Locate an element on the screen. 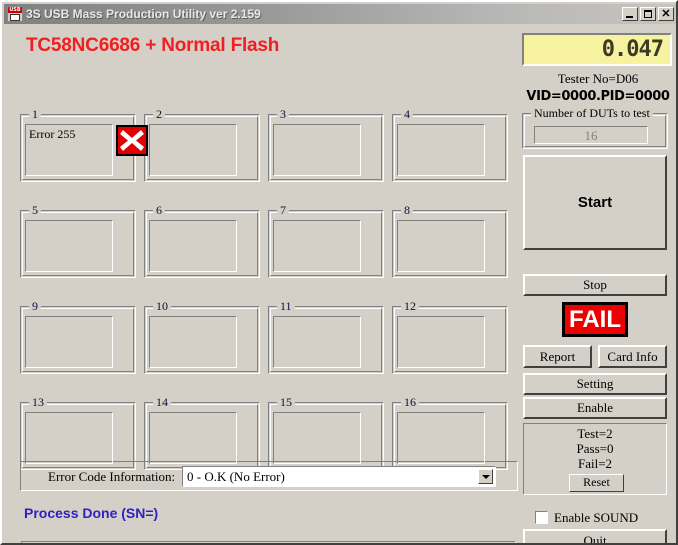 The height and width of the screenshot is (545, 678). dut-cell-number: 14 is located at coordinates (162, 402).